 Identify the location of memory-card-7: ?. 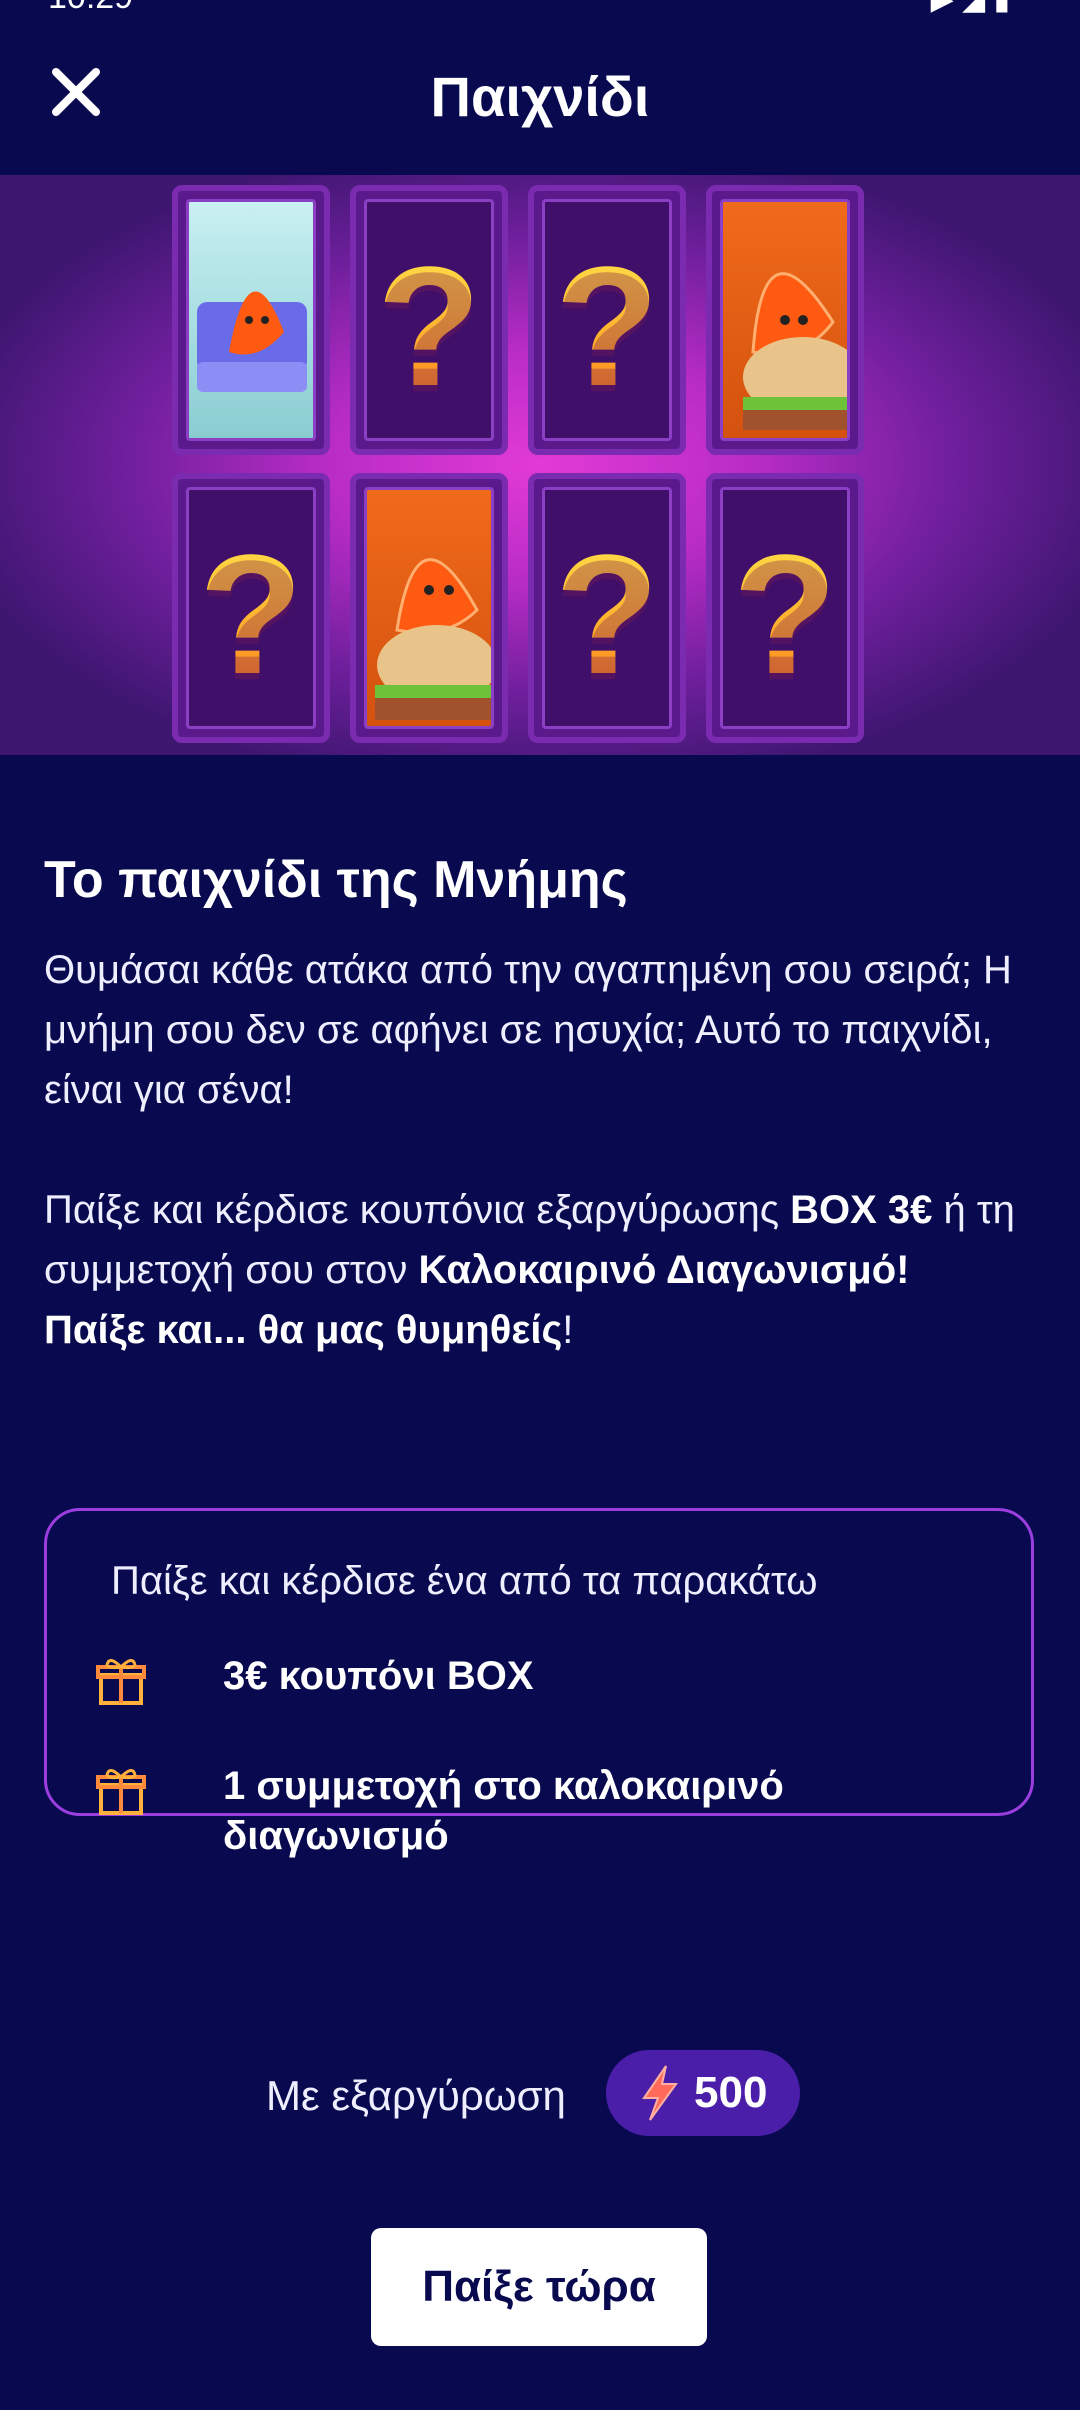
(607, 608).